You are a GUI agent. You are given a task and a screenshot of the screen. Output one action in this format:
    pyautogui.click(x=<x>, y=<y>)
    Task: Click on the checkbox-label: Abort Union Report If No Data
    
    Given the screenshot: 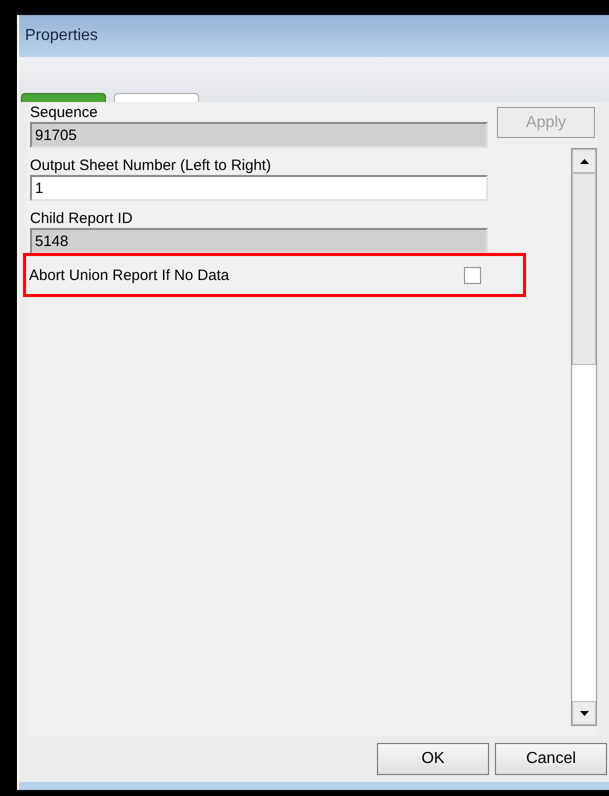 What is the action you would take?
    pyautogui.click(x=129, y=275)
    